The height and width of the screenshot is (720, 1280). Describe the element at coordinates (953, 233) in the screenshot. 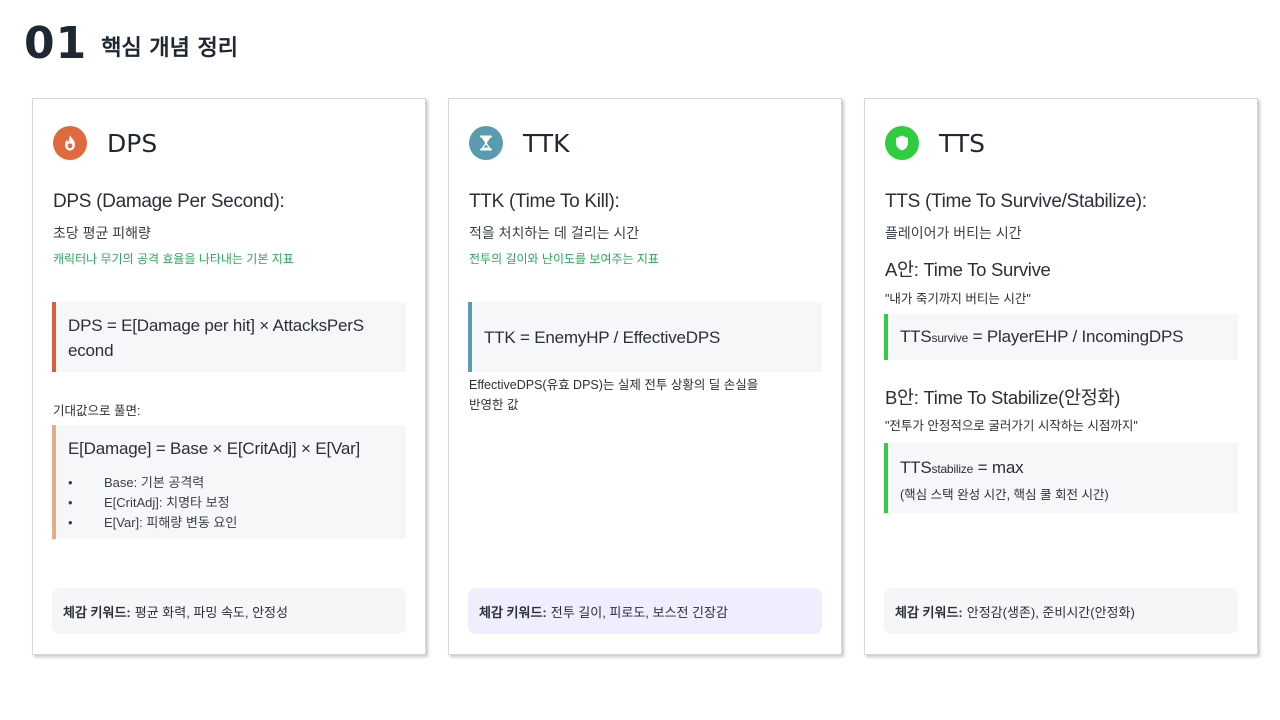

I see `definition-meaning: 플레이어가 버티는 시간` at that location.